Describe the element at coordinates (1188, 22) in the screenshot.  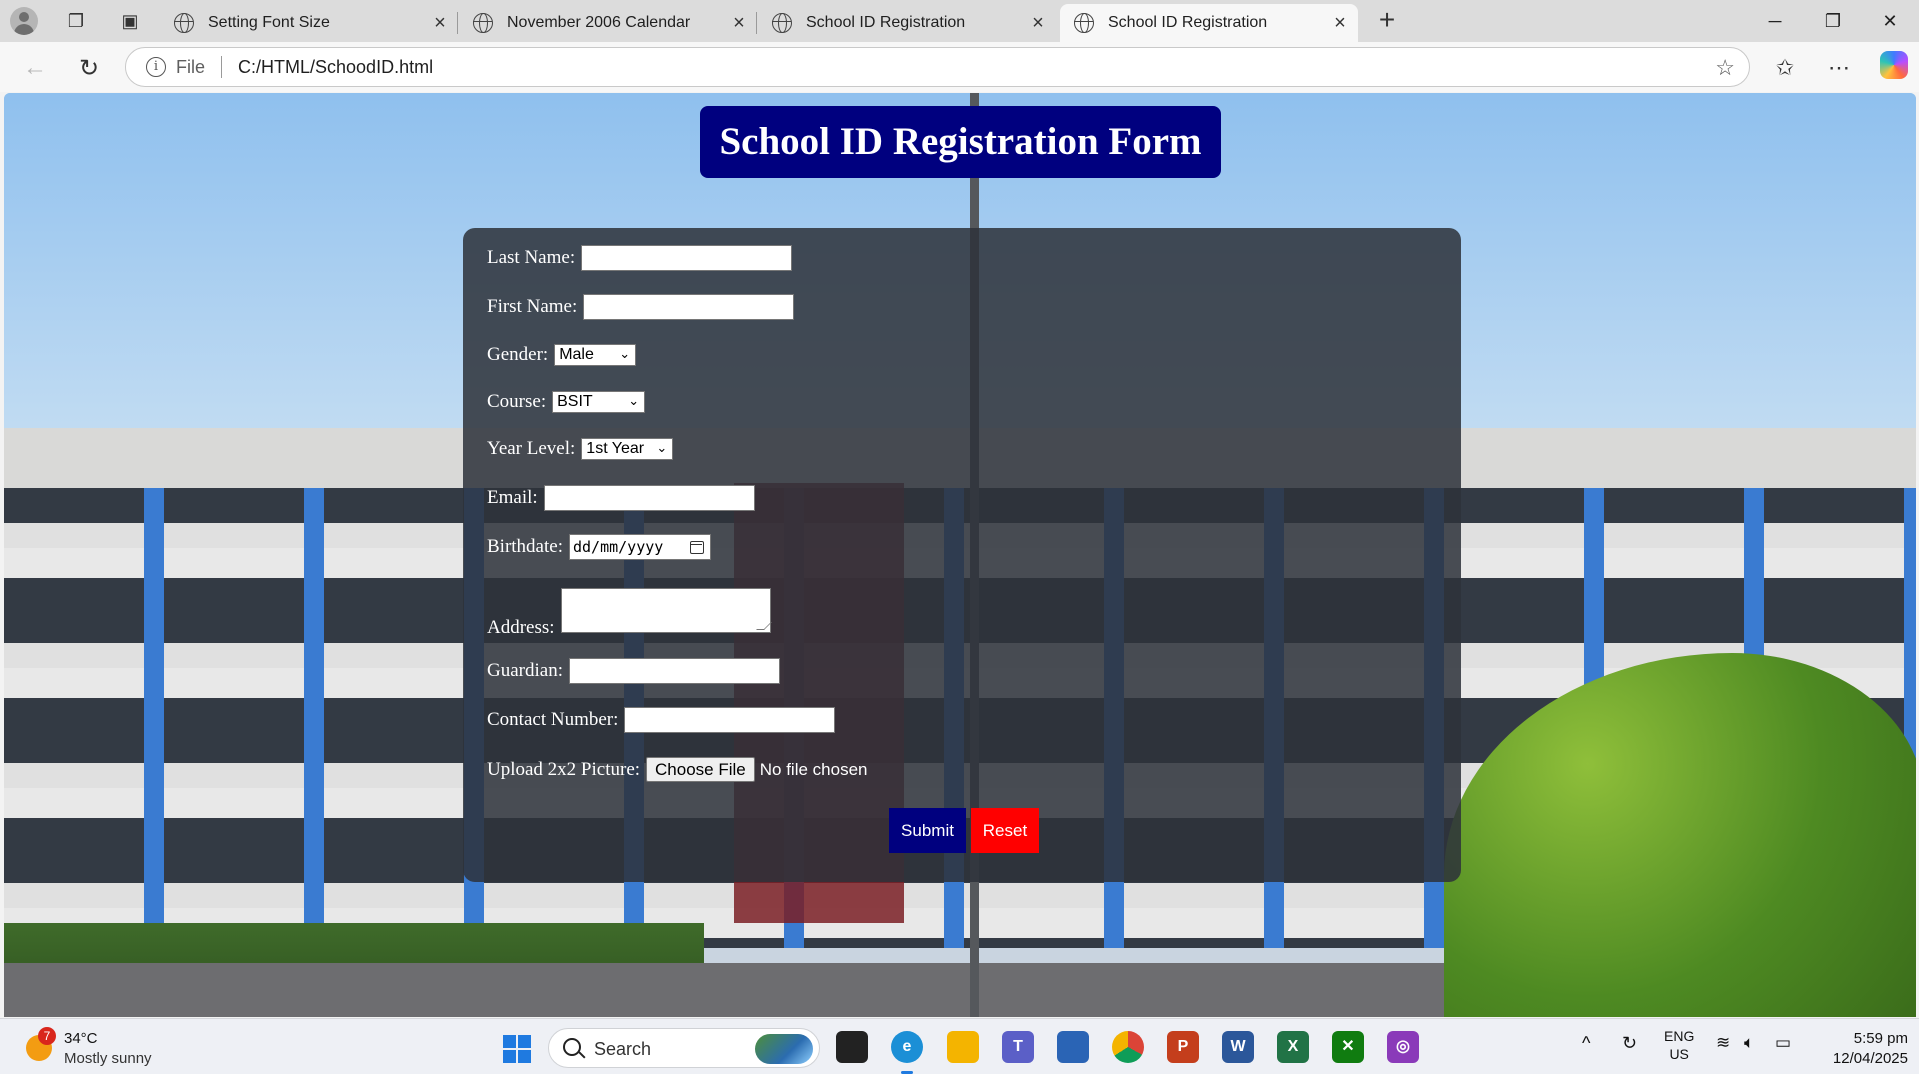
I see `tab-title: School ID Registration` at that location.